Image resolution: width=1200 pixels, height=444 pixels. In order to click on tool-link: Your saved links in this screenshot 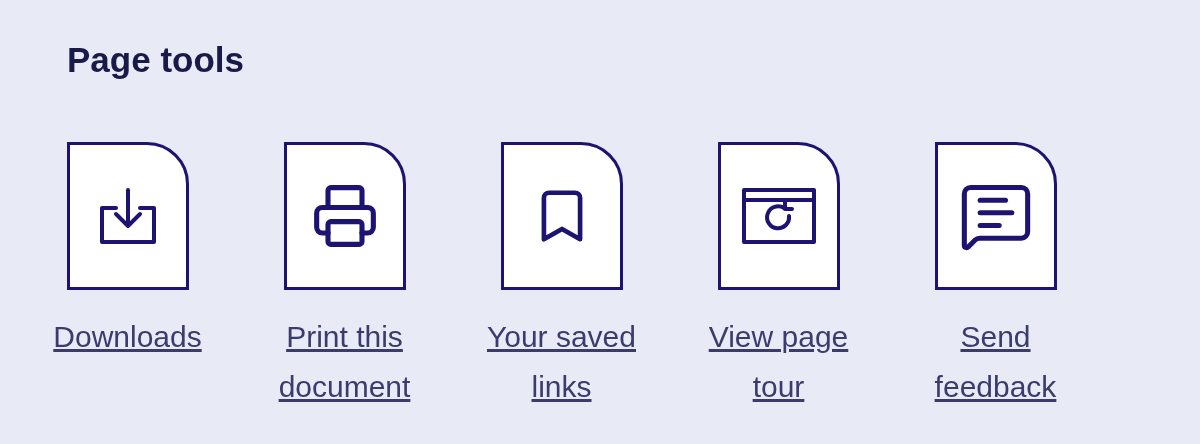, I will do `click(561, 362)`.